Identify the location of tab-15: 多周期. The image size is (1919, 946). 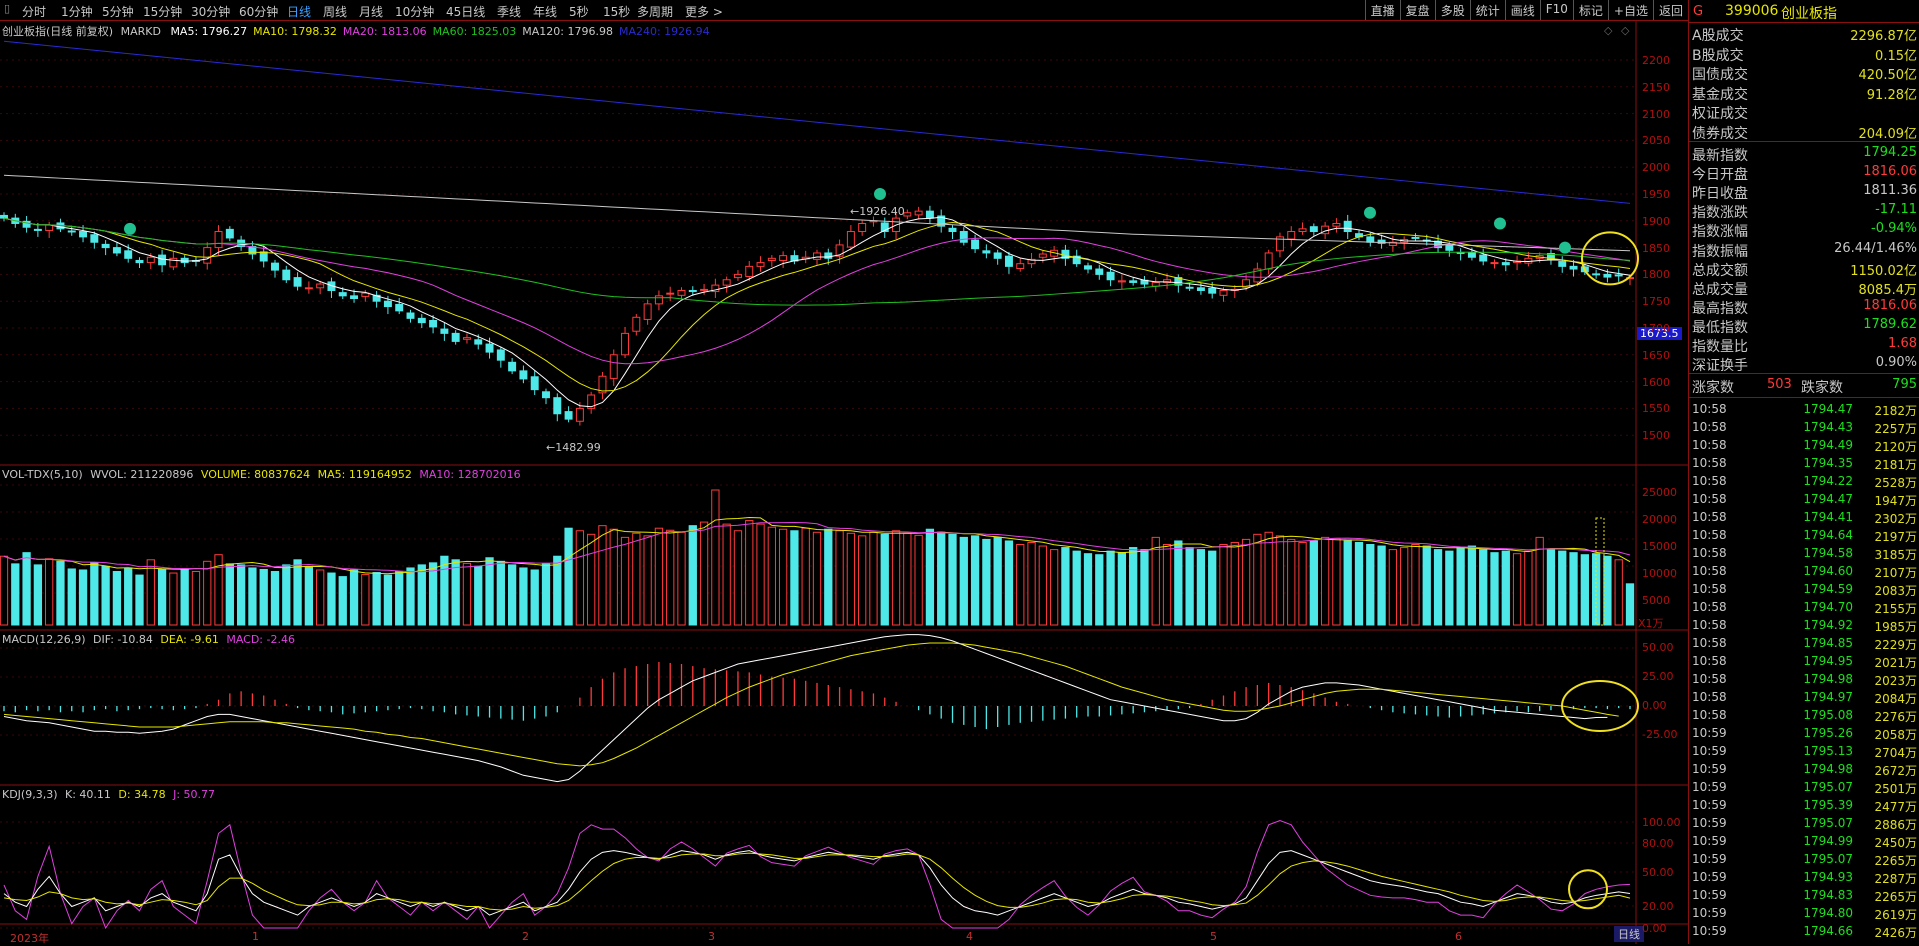
(655, 11).